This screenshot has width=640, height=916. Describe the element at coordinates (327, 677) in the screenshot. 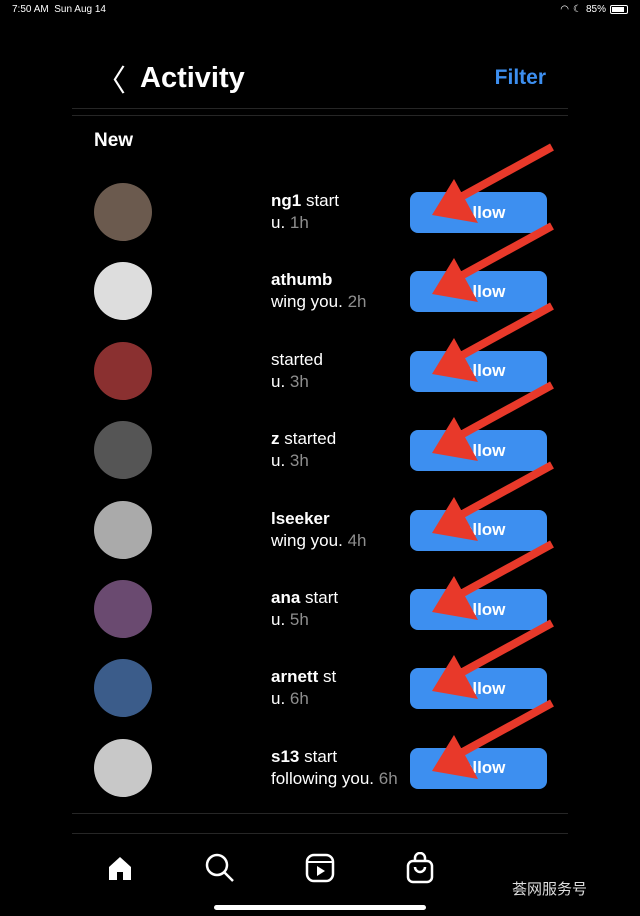

I see `action-text: st` at that location.